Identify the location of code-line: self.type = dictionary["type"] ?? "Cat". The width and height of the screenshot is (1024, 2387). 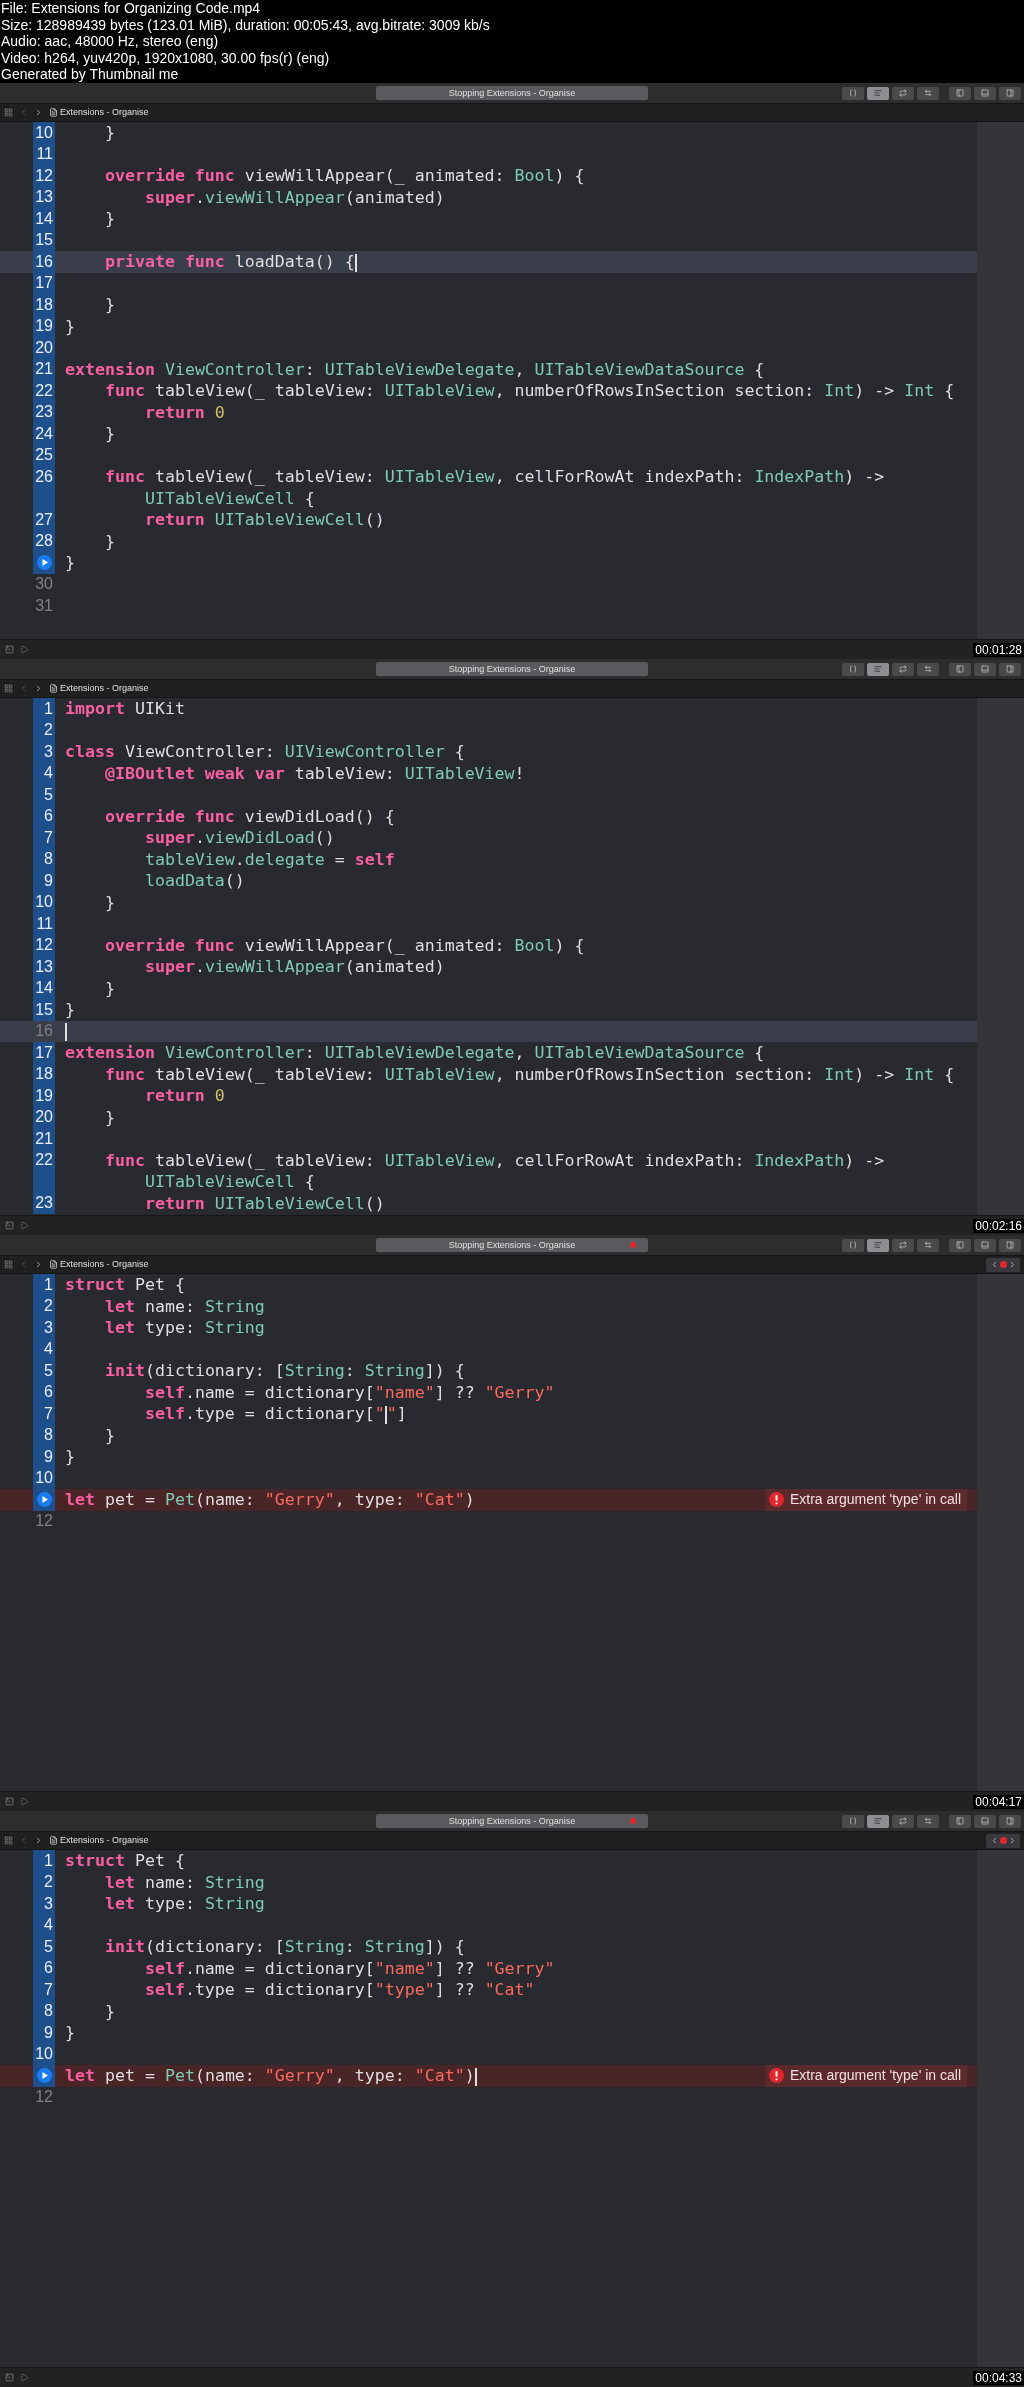
(339, 1990).